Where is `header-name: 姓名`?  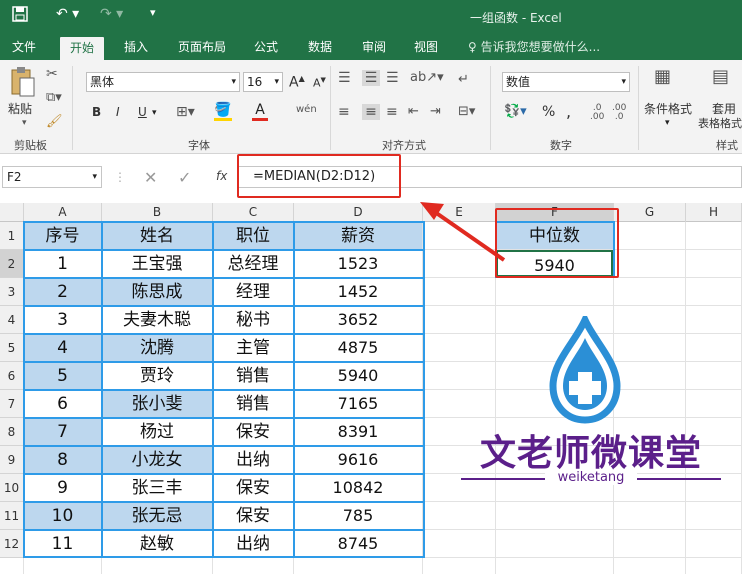
header-name: 姓名 is located at coordinates (157, 235).